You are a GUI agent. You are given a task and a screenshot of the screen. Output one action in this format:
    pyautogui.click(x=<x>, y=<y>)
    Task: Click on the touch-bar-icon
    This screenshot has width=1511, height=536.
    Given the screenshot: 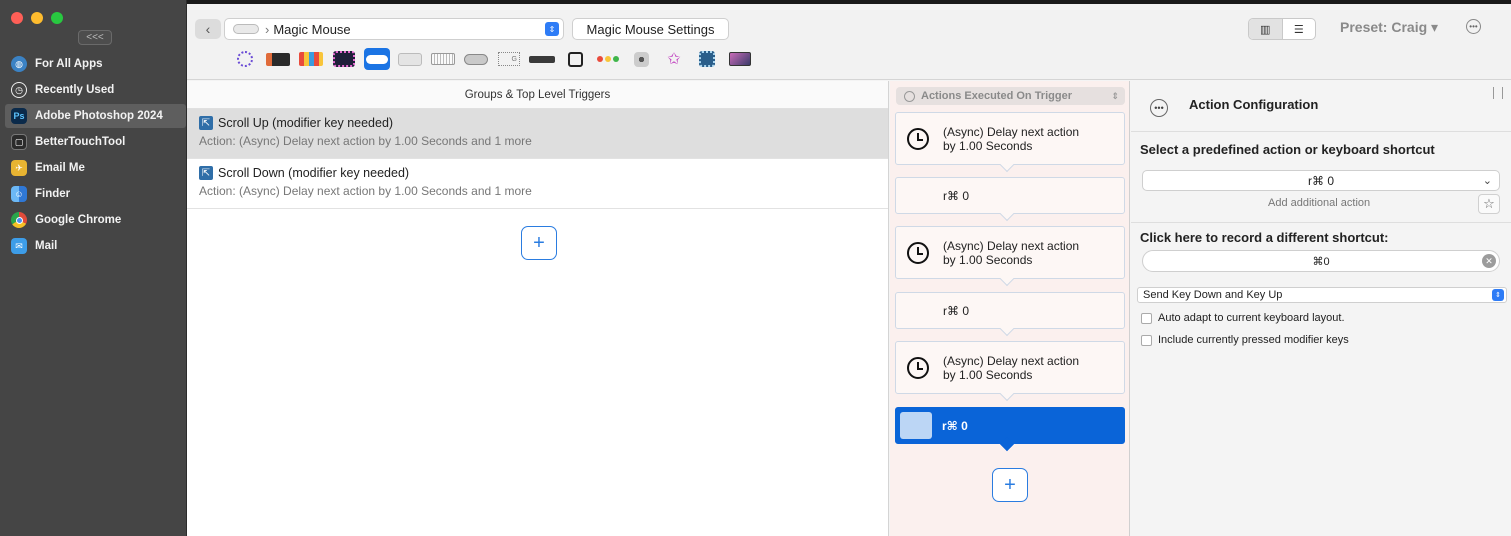 What is the action you would take?
    pyautogui.click(x=278, y=59)
    